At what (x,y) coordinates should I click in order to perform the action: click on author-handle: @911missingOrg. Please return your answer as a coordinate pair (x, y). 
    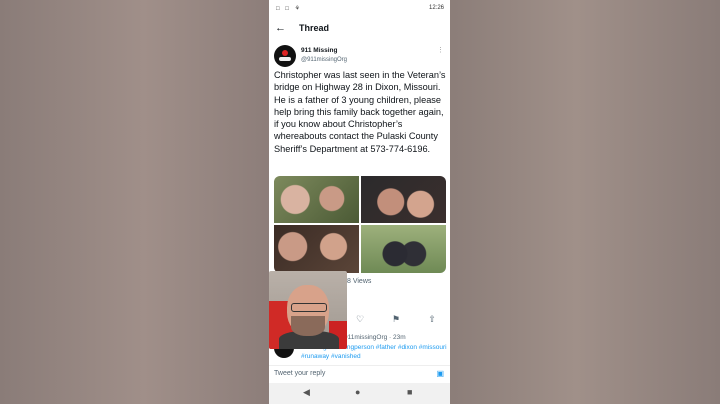
    Looking at the image, I should click on (324, 60).